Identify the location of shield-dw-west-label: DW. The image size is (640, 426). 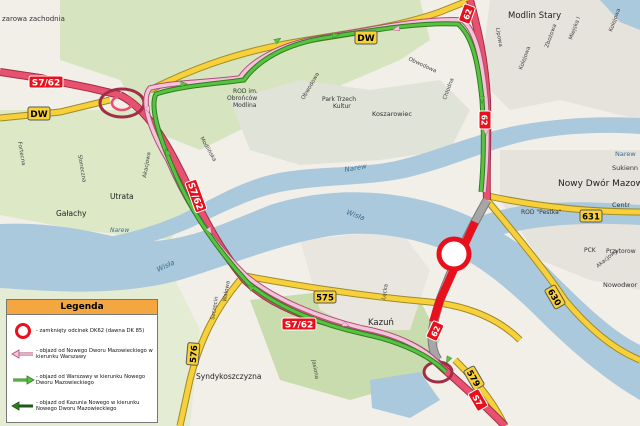
(38, 115).